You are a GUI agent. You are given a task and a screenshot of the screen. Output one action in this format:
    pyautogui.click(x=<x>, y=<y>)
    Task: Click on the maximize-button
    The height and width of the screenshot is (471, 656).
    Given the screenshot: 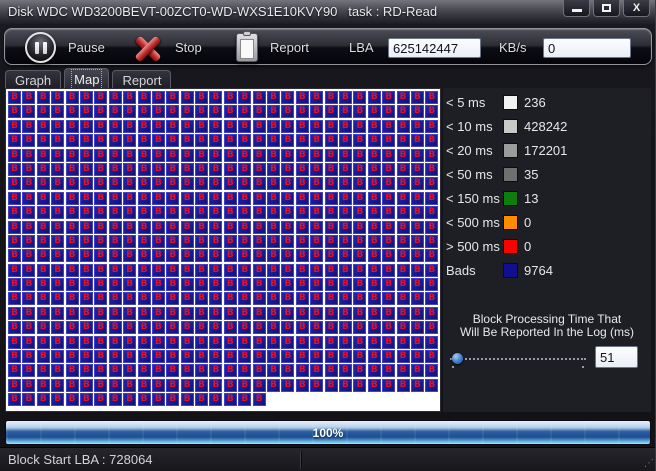 What is the action you would take?
    pyautogui.click(x=606, y=8)
    